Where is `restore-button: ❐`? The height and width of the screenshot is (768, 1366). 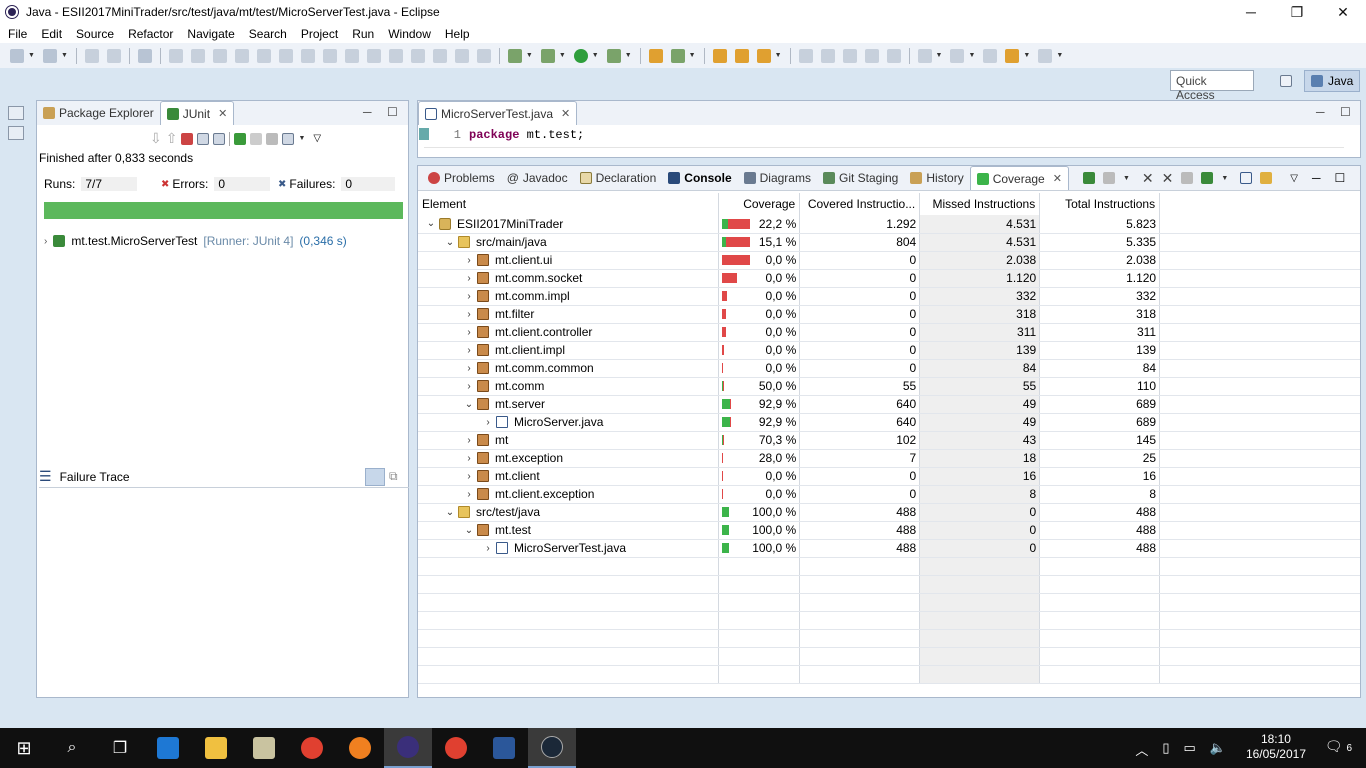
restore-button: ❐ is located at coordinates (1297, 12).